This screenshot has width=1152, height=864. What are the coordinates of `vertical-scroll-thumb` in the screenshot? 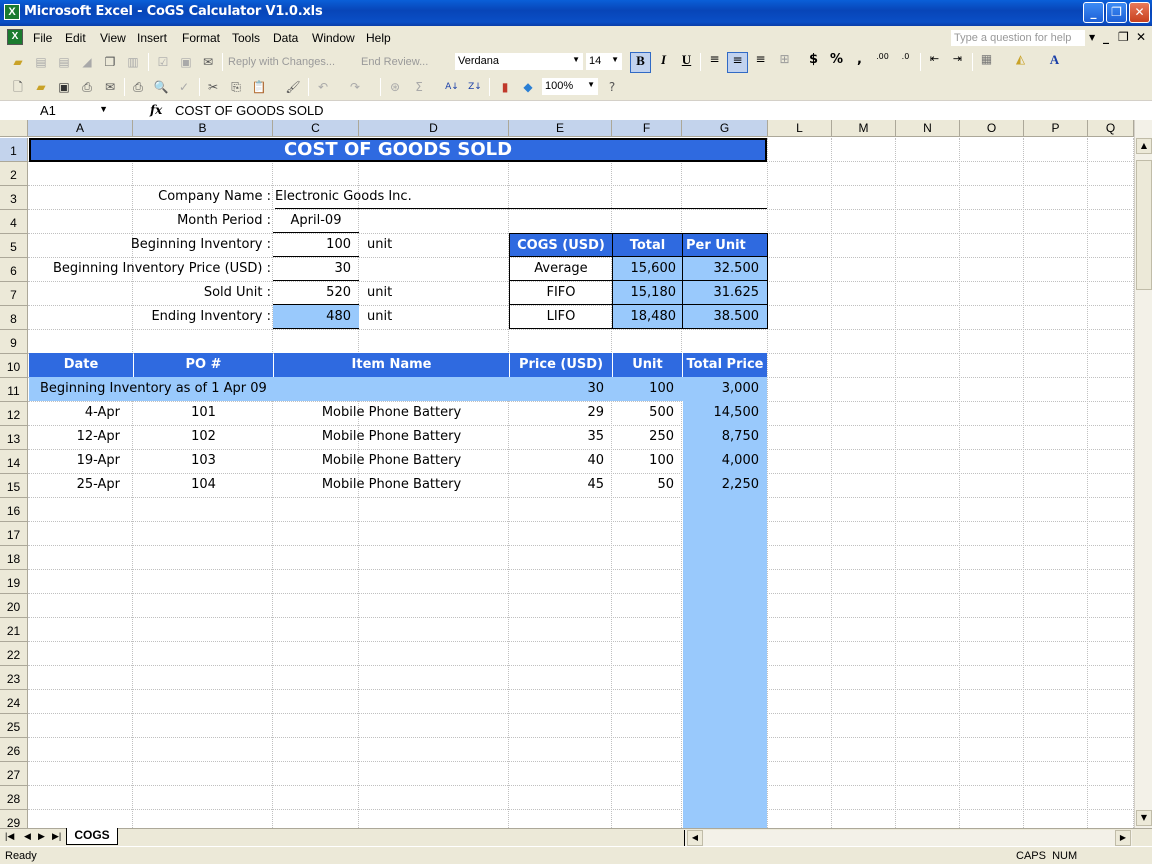 It's located at (1144, 225).